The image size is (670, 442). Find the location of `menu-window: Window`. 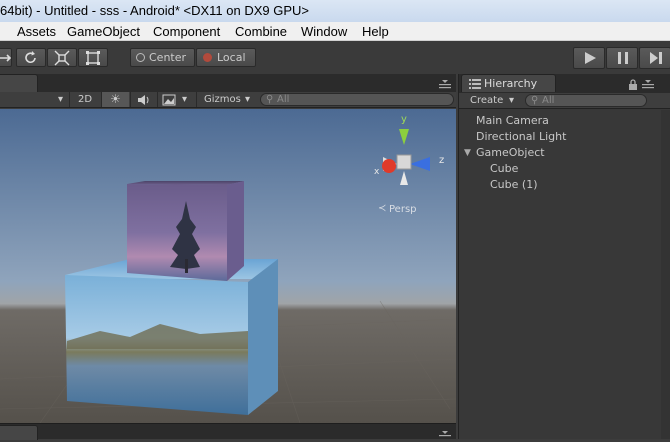

menu-window: Window is located at coordinates (324, 31).